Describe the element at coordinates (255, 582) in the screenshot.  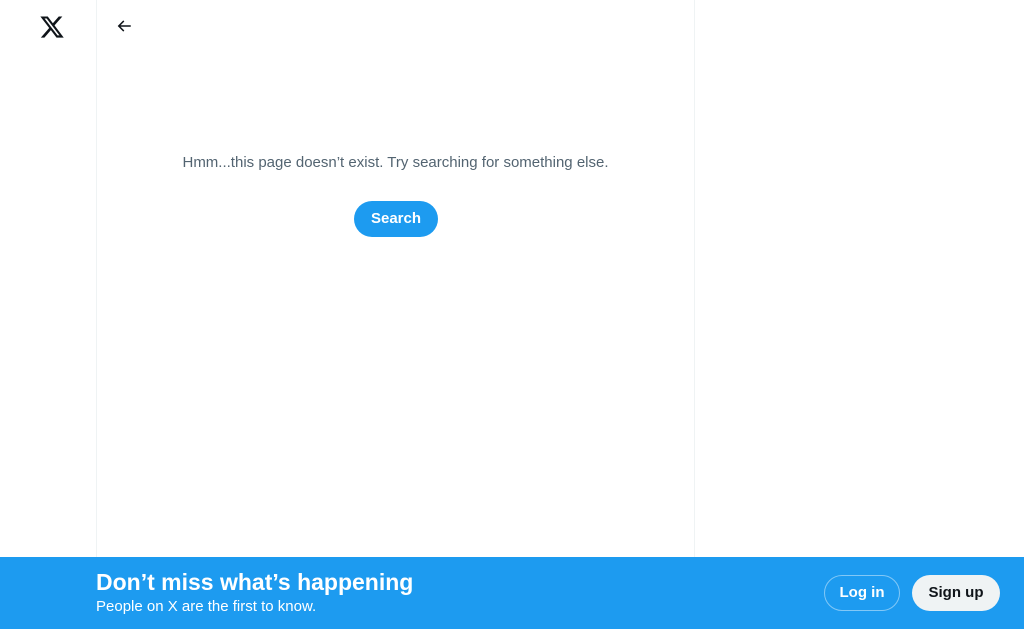
I see `banner-title: Don’t miss what’s happening` at that location.